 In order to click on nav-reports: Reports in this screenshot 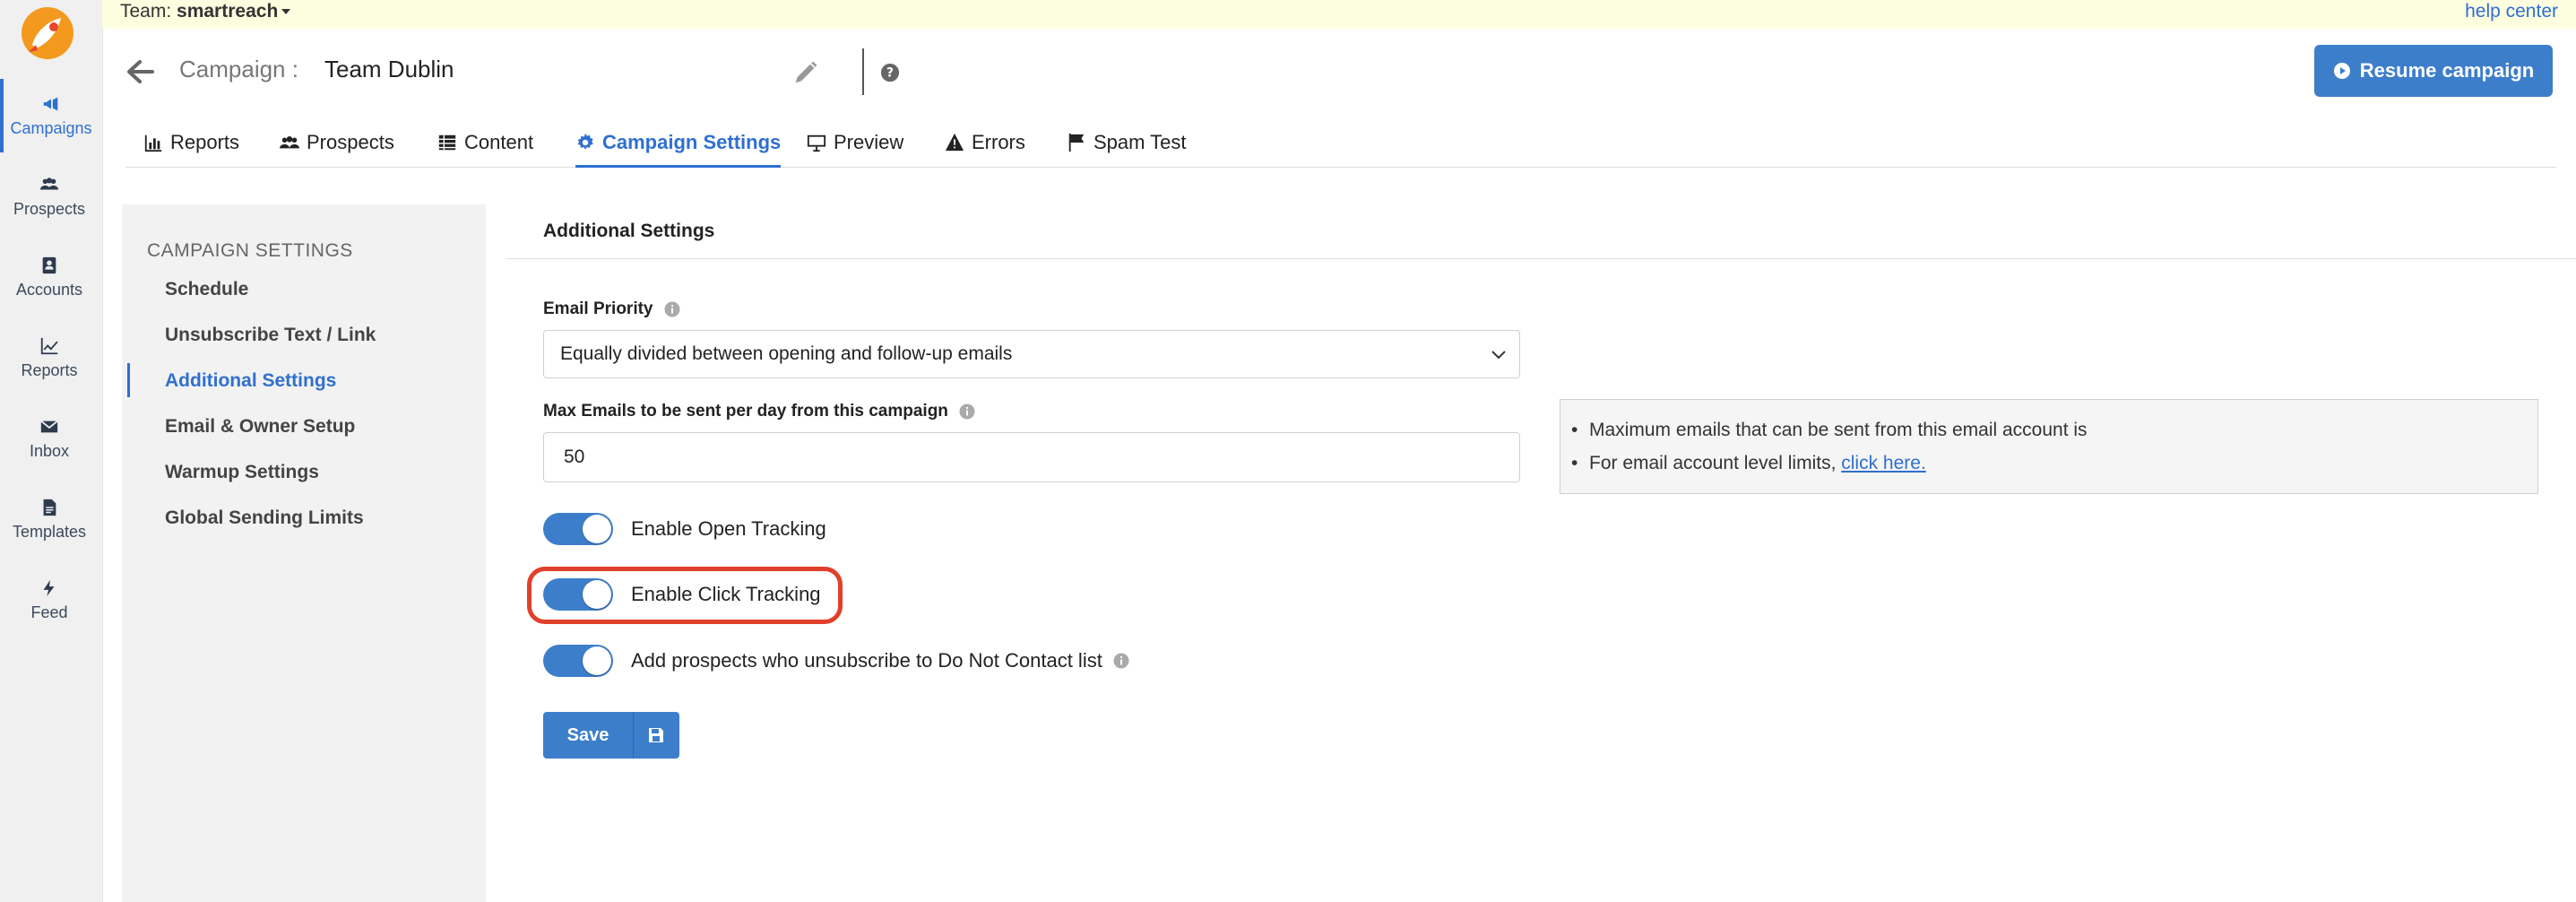, I will do `click(49, 358)`.